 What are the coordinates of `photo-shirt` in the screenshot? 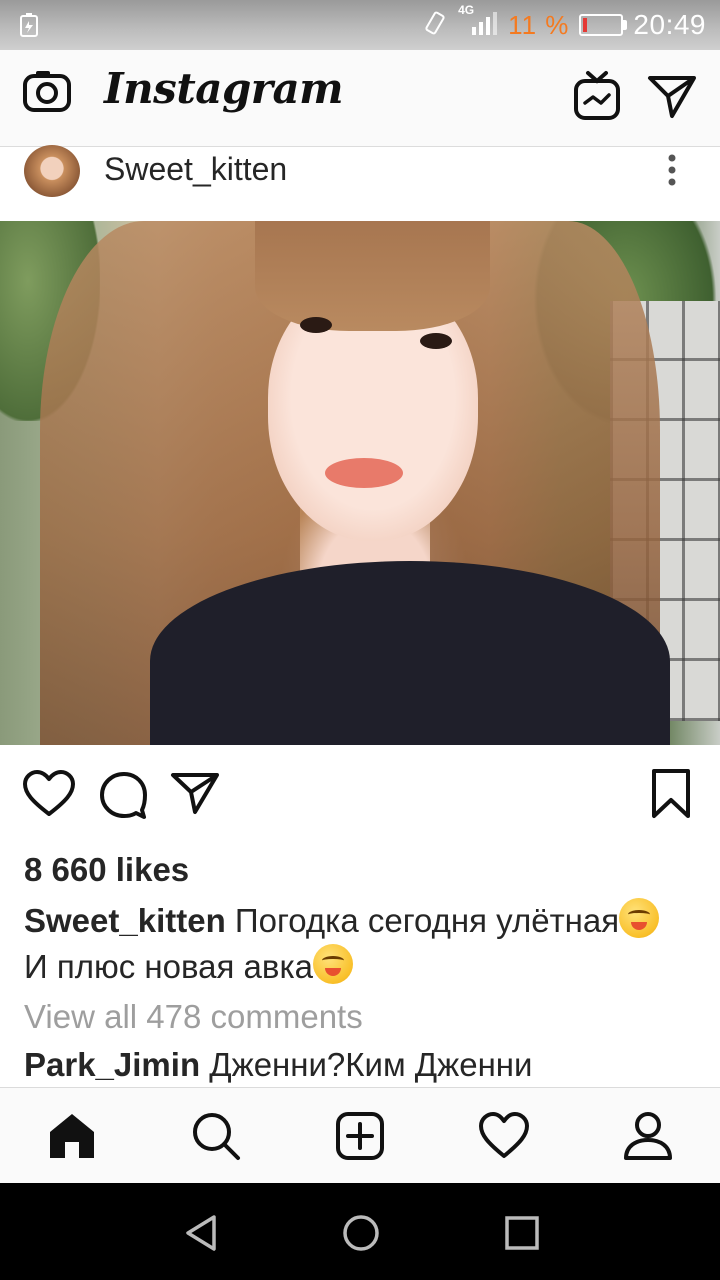 It's located at (410, 653).